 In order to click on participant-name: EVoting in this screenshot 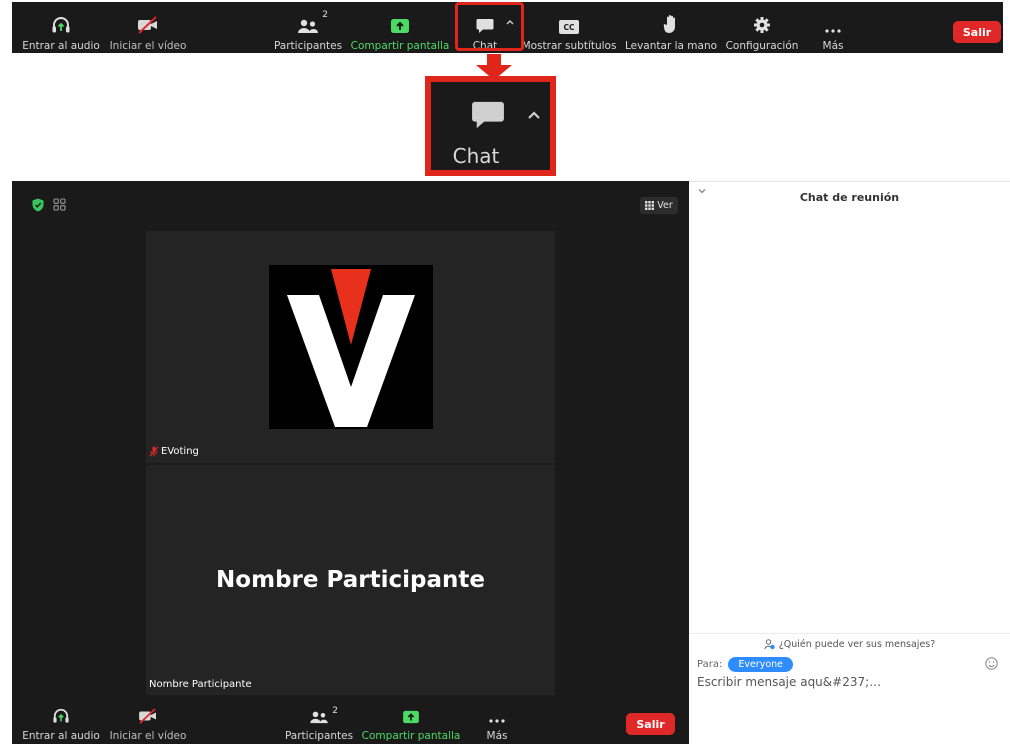, I will do `click(180, 451)`.